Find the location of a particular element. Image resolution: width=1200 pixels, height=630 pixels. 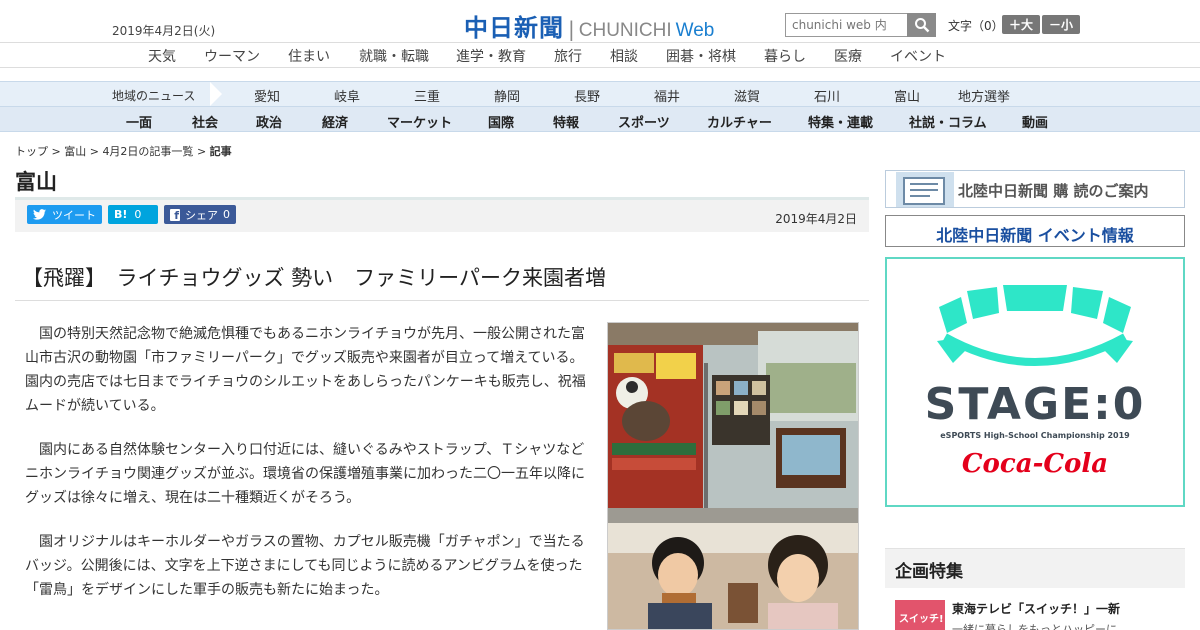

page-title: 富山 is located at coordinates (36, 182).